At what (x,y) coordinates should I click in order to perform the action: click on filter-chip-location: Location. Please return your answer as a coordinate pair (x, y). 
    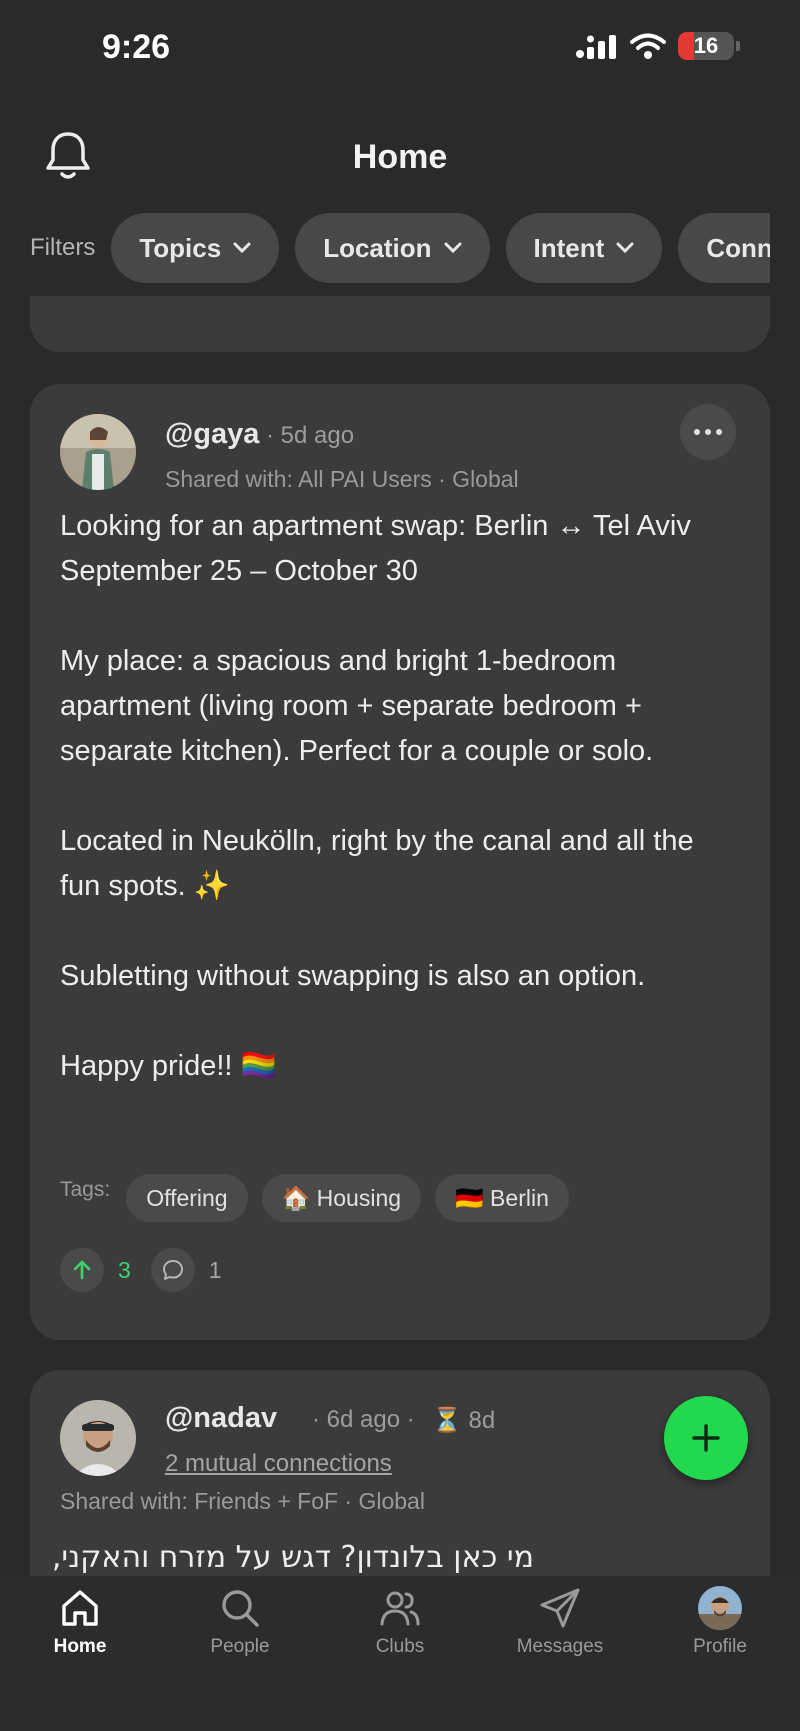
    Looking at the image, I should click on (392, 248).